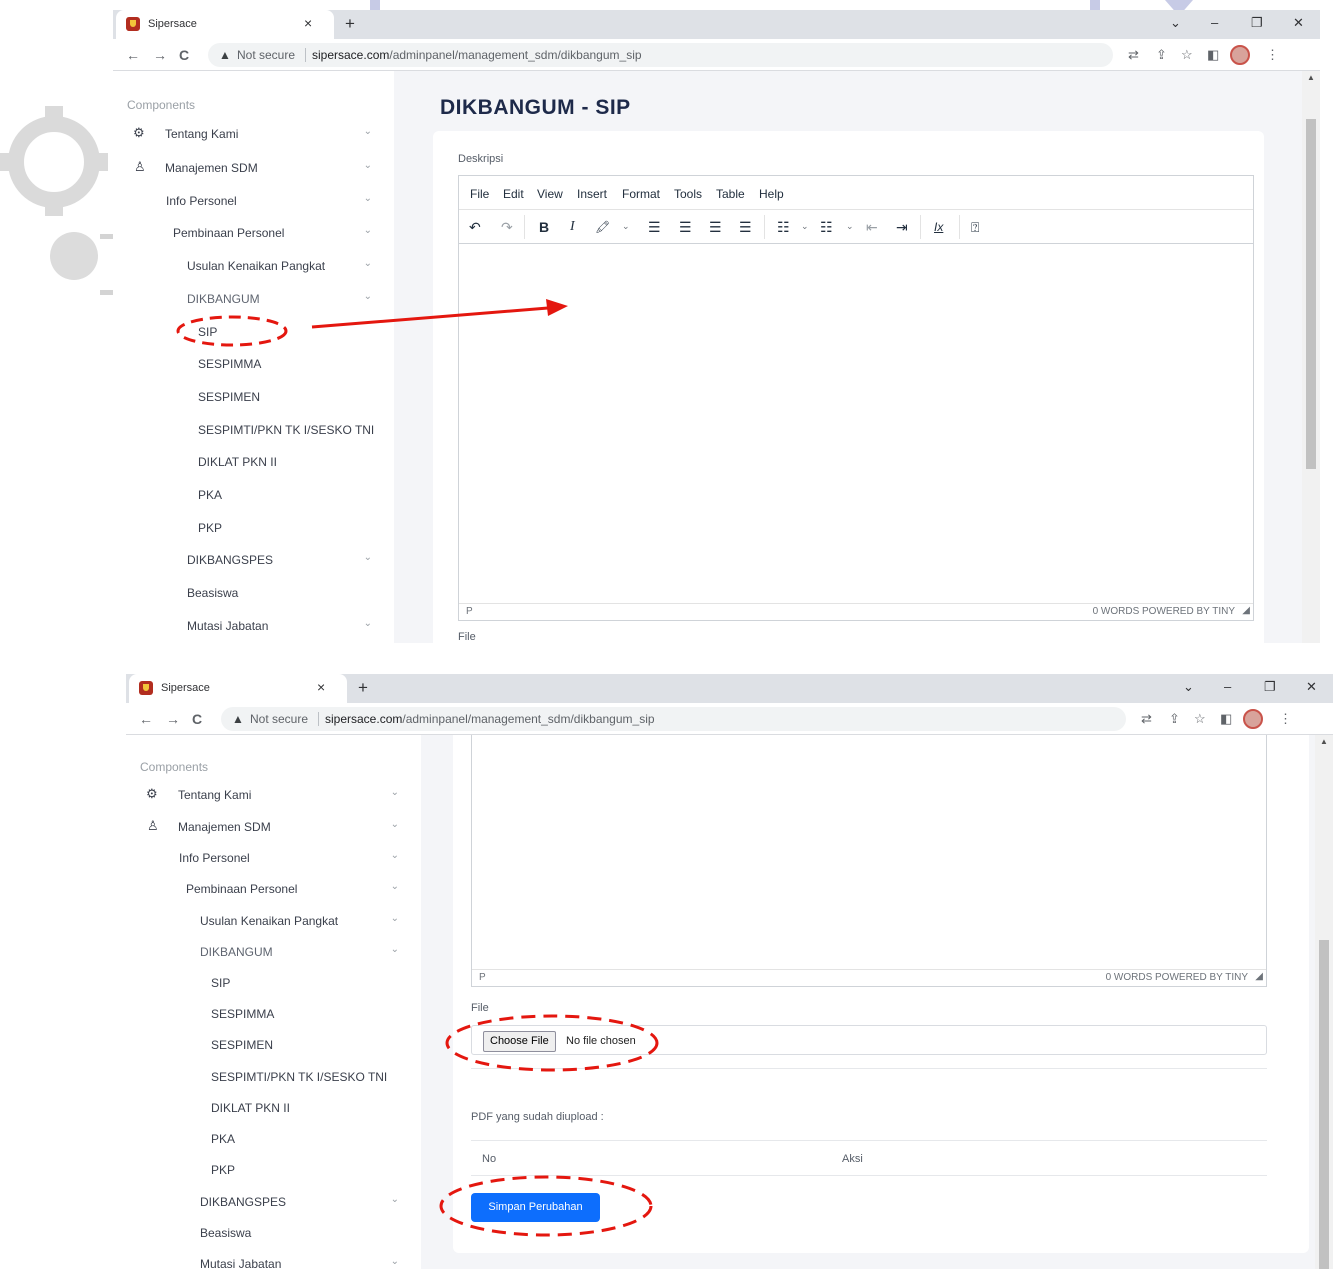 This screenshot has height=1269, width=1333. What do you see at coordinates (1285, 719) in the screenshot?
I see `browser-menu-icon: ⋮` at bounding box center [1285, 719].